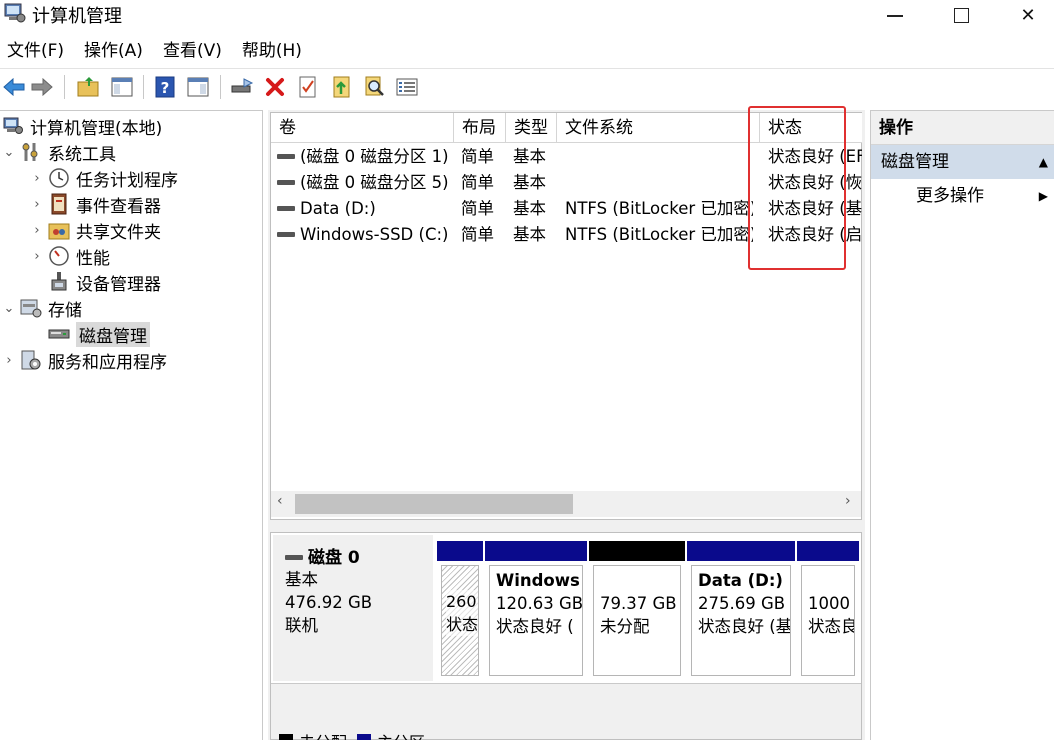 Image resolution: width=1054 pixels, height=740 pixels. I want to click on partition-status: 未分配, so click(625, 626).